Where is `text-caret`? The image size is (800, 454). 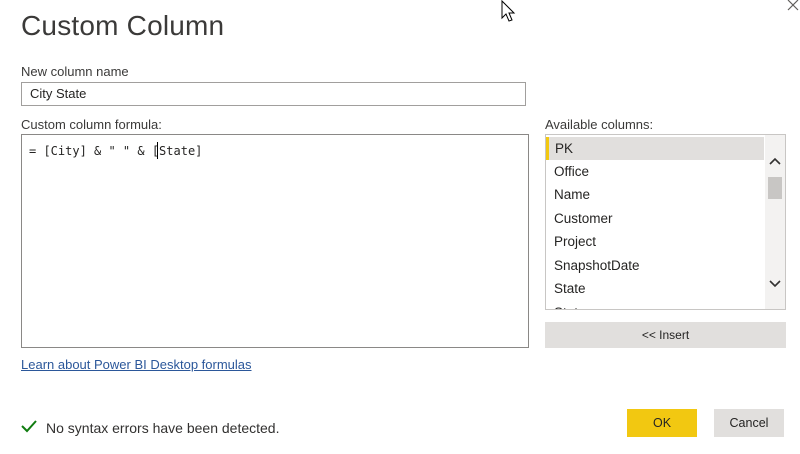 text-caret is located at coordinates (157, 150).